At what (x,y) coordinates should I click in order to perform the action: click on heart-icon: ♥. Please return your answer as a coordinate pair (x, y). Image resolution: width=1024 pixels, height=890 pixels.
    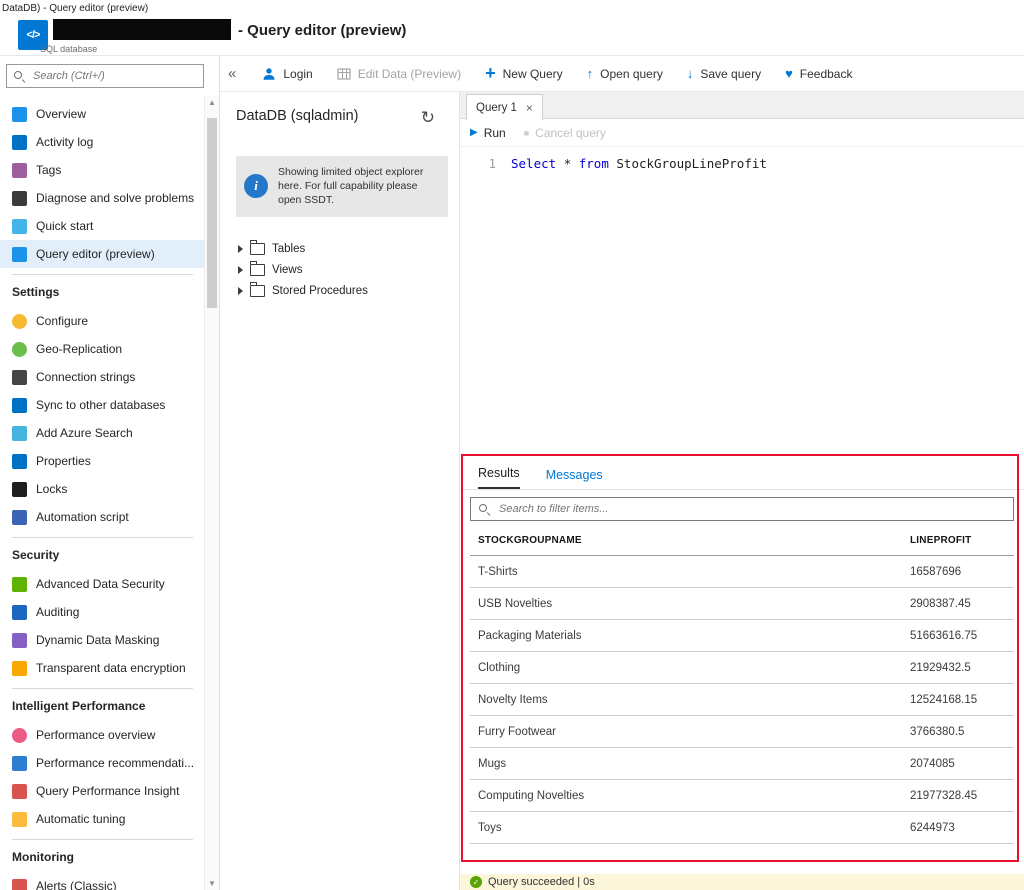
    Looking at the image, I should click on (789, 73).